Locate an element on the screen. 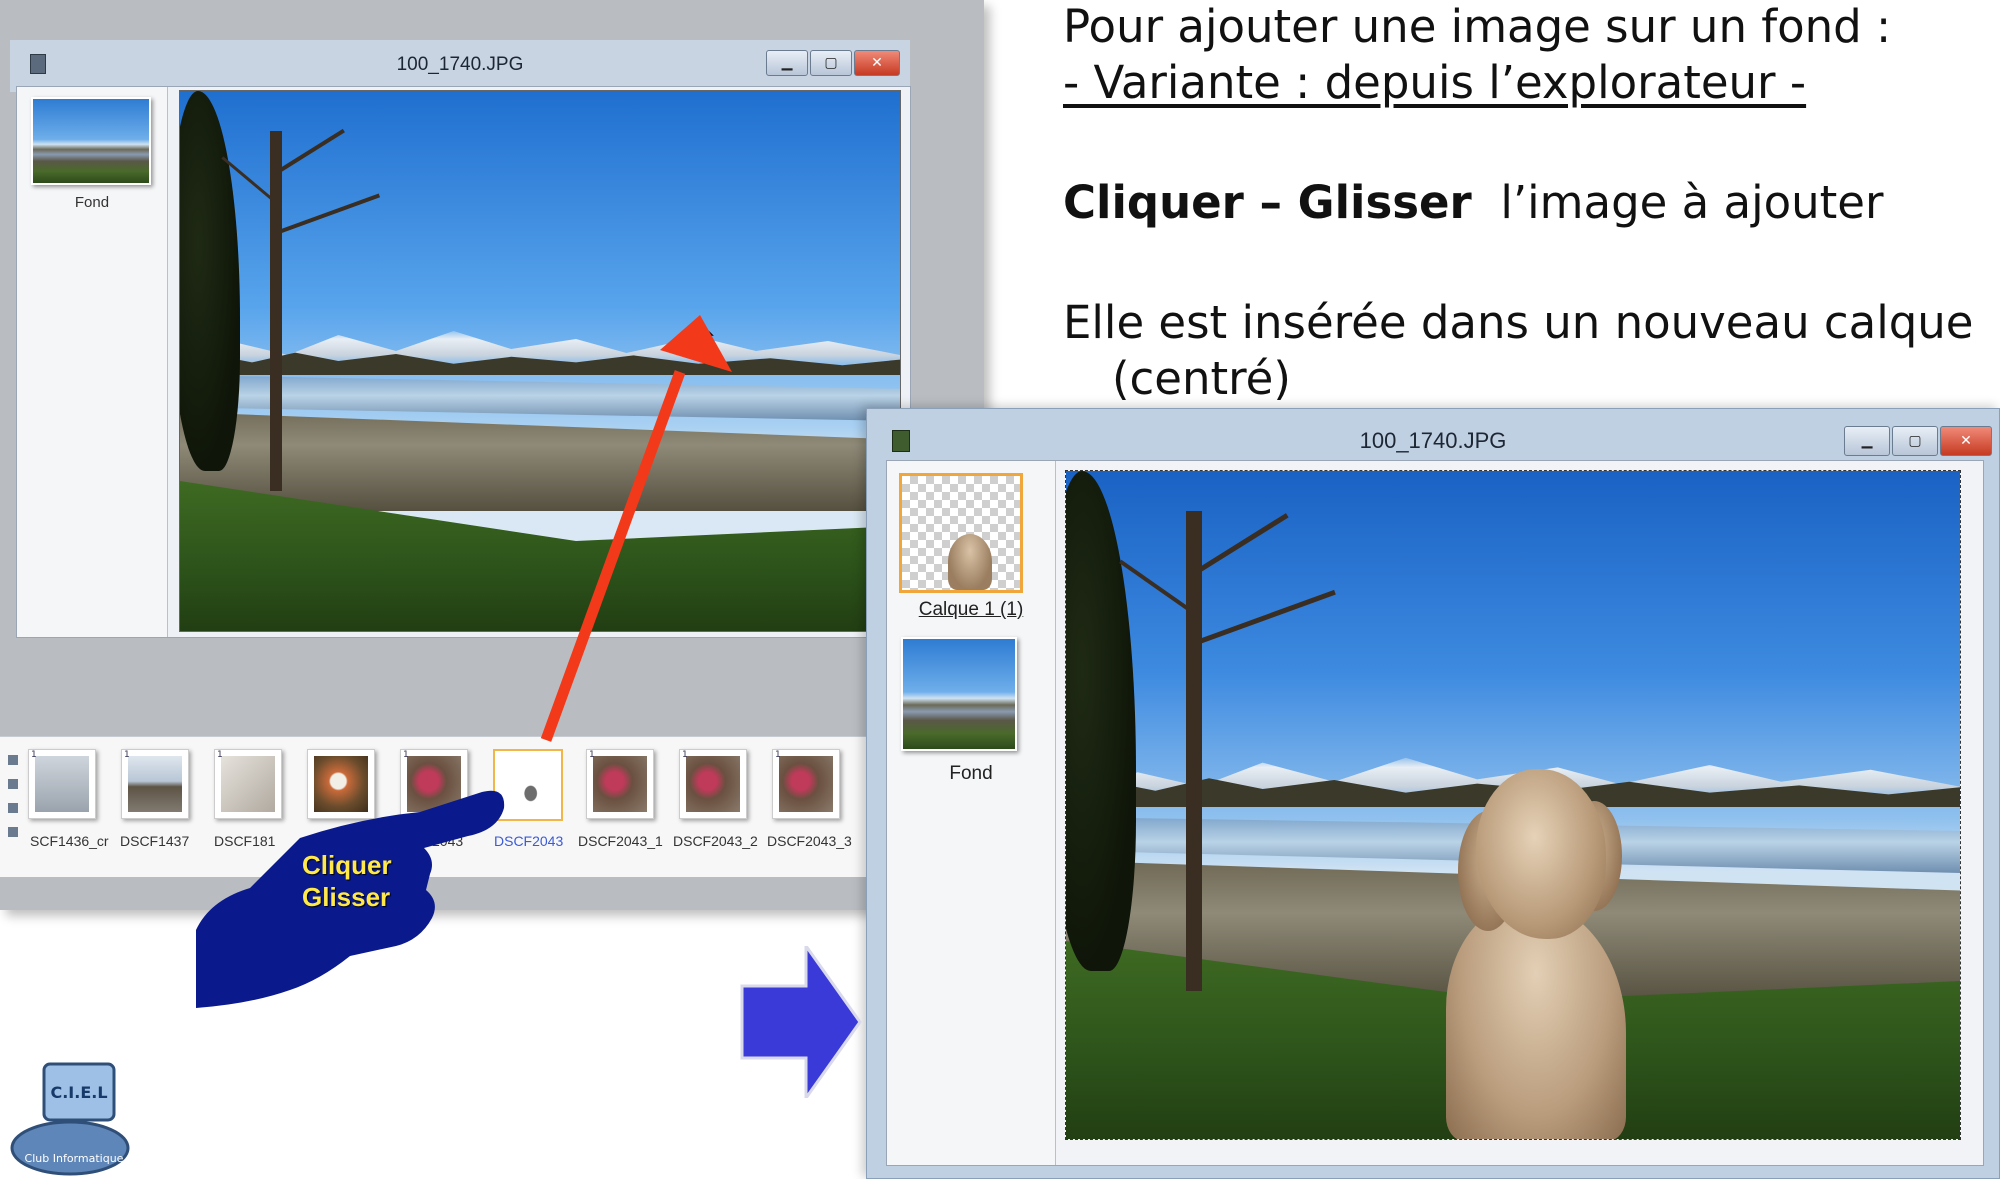  film-label: SCF2043 is located at coordinates (434, 841).